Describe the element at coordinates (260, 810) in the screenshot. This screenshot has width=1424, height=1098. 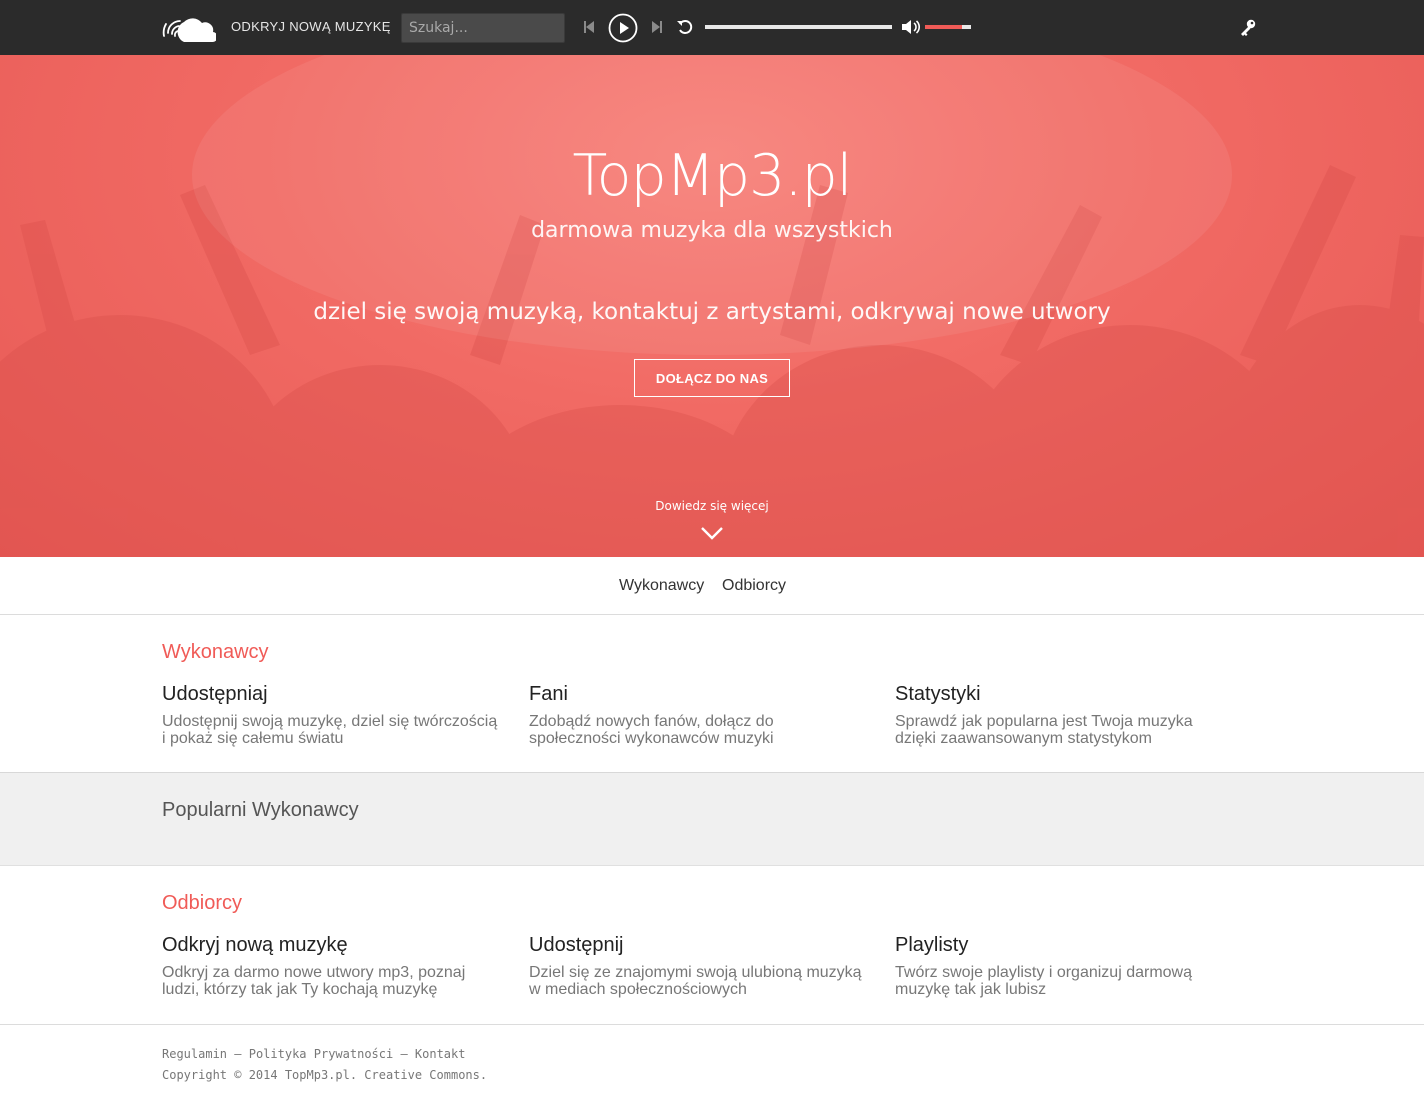
I see `section-title: Popularni Wykonawcy` at that location.